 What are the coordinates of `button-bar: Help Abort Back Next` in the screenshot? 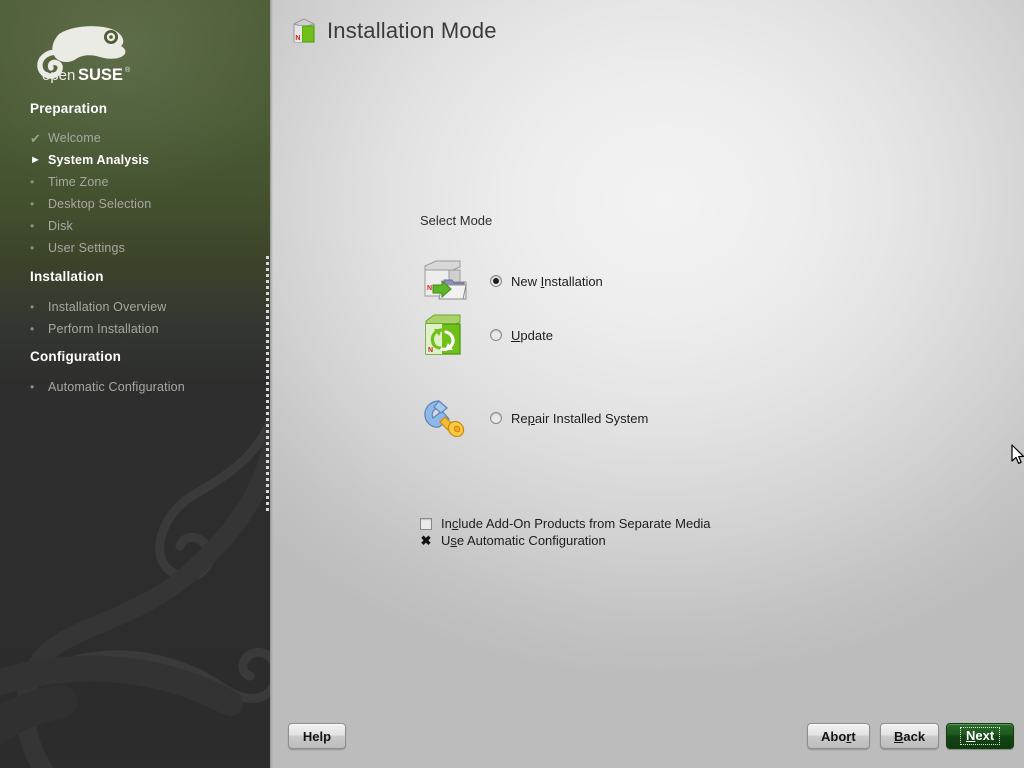 It's located at (647, 729).